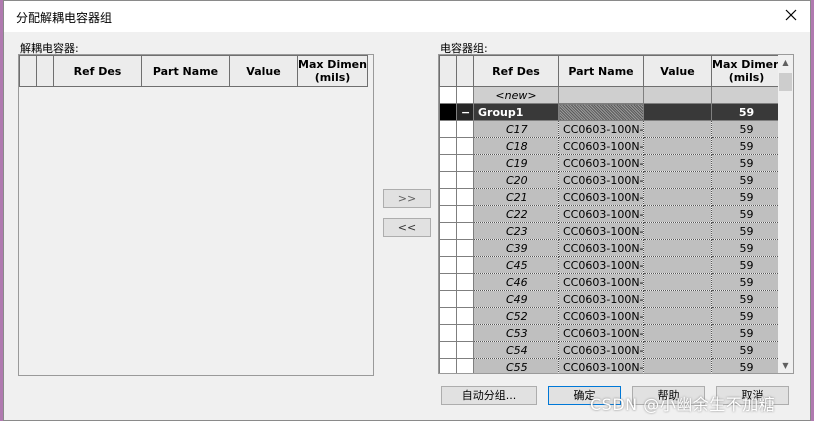  I want to click on table-row: C46CC0603-100N-M 59, so click(610, 282).